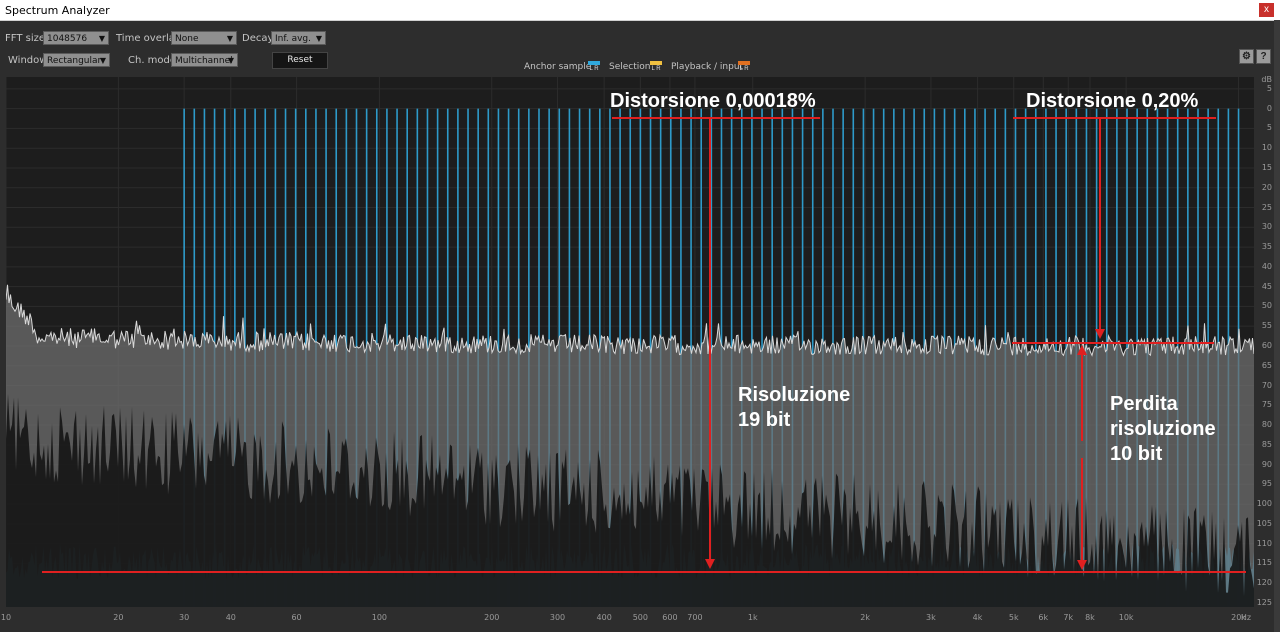  Describe the element at coordinates (1144, 404) in the screenshot. I see `annotation-loss-line1: Perdita` at that location.